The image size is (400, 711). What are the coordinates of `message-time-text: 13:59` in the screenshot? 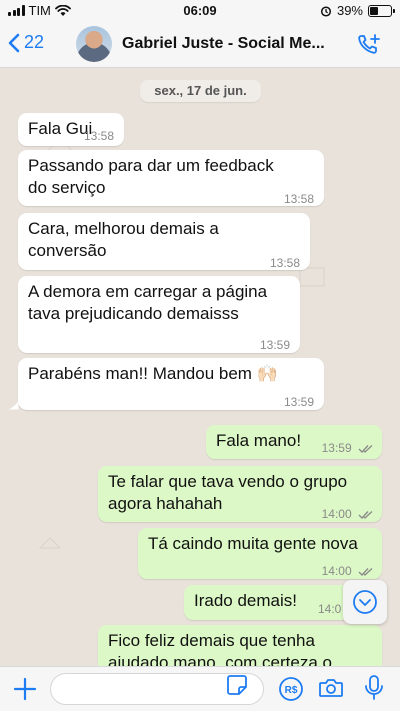 It's located at (336, 448).